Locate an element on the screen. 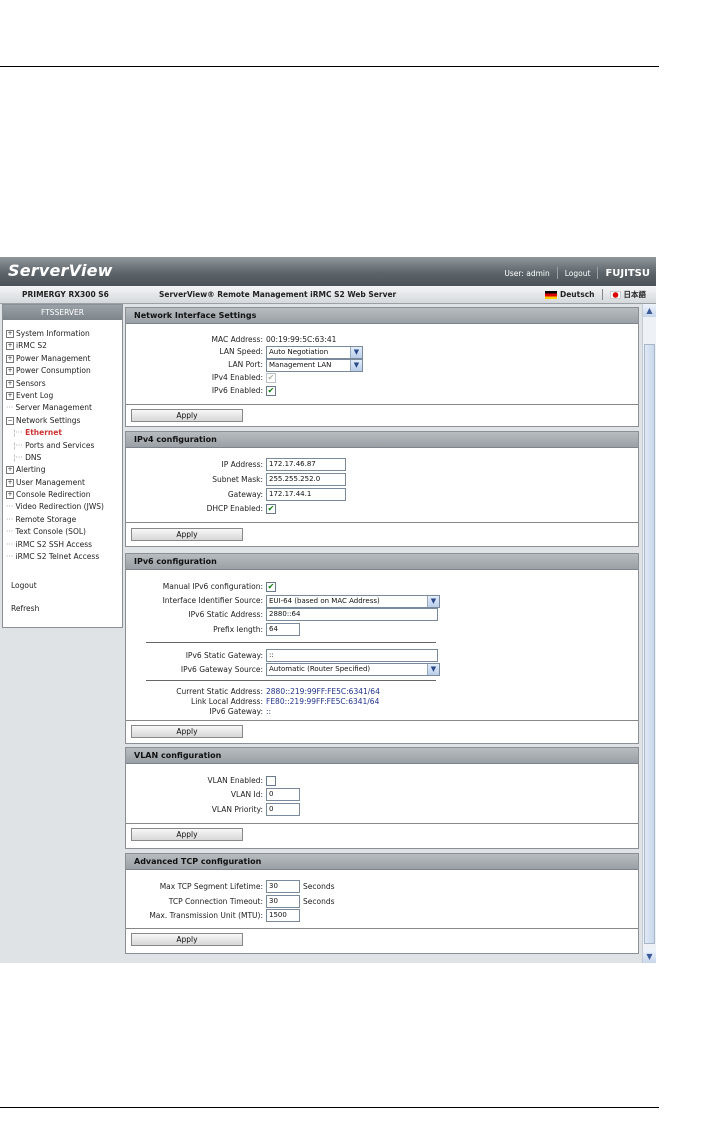 This screenshot has height=1138, width=719. sidebar-item: + Sensors is located at coordinates (63, 384).